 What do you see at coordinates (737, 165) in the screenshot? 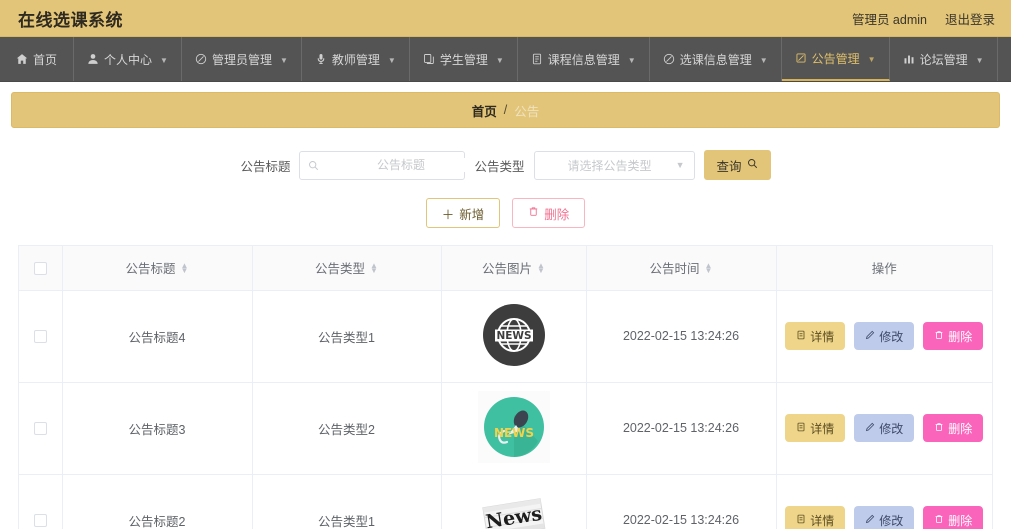
I see `search-button: 查询` at bounding box center [737, 165].